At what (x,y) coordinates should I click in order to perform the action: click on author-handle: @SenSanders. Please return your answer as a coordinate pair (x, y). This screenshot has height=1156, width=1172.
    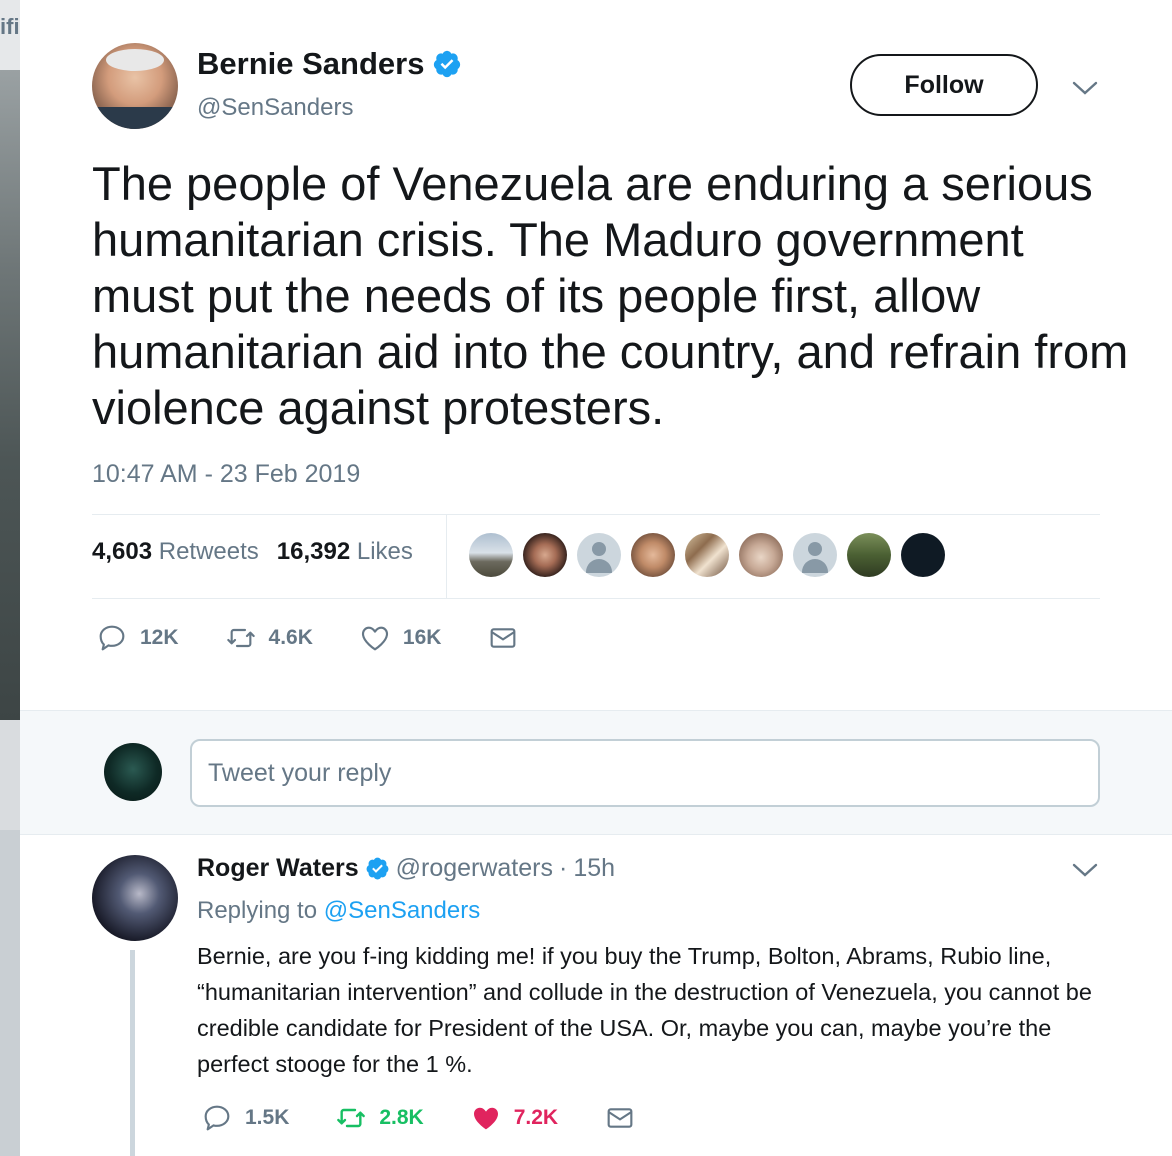
    Looking at the image, I should click on (275, 108).